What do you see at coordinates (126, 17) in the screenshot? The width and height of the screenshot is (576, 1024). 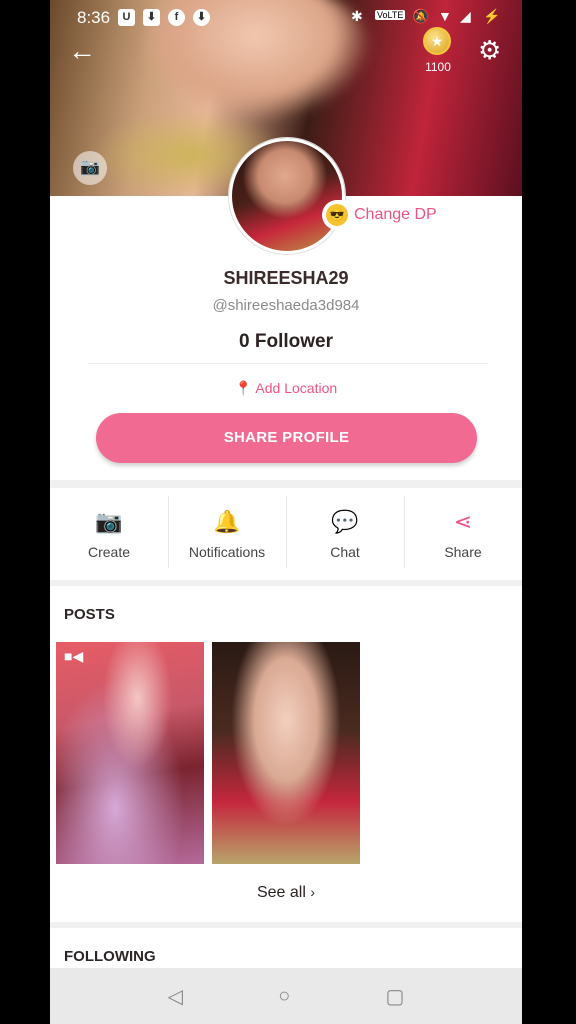 I see `u-app-icon: U` at bounding box center [126, 17].